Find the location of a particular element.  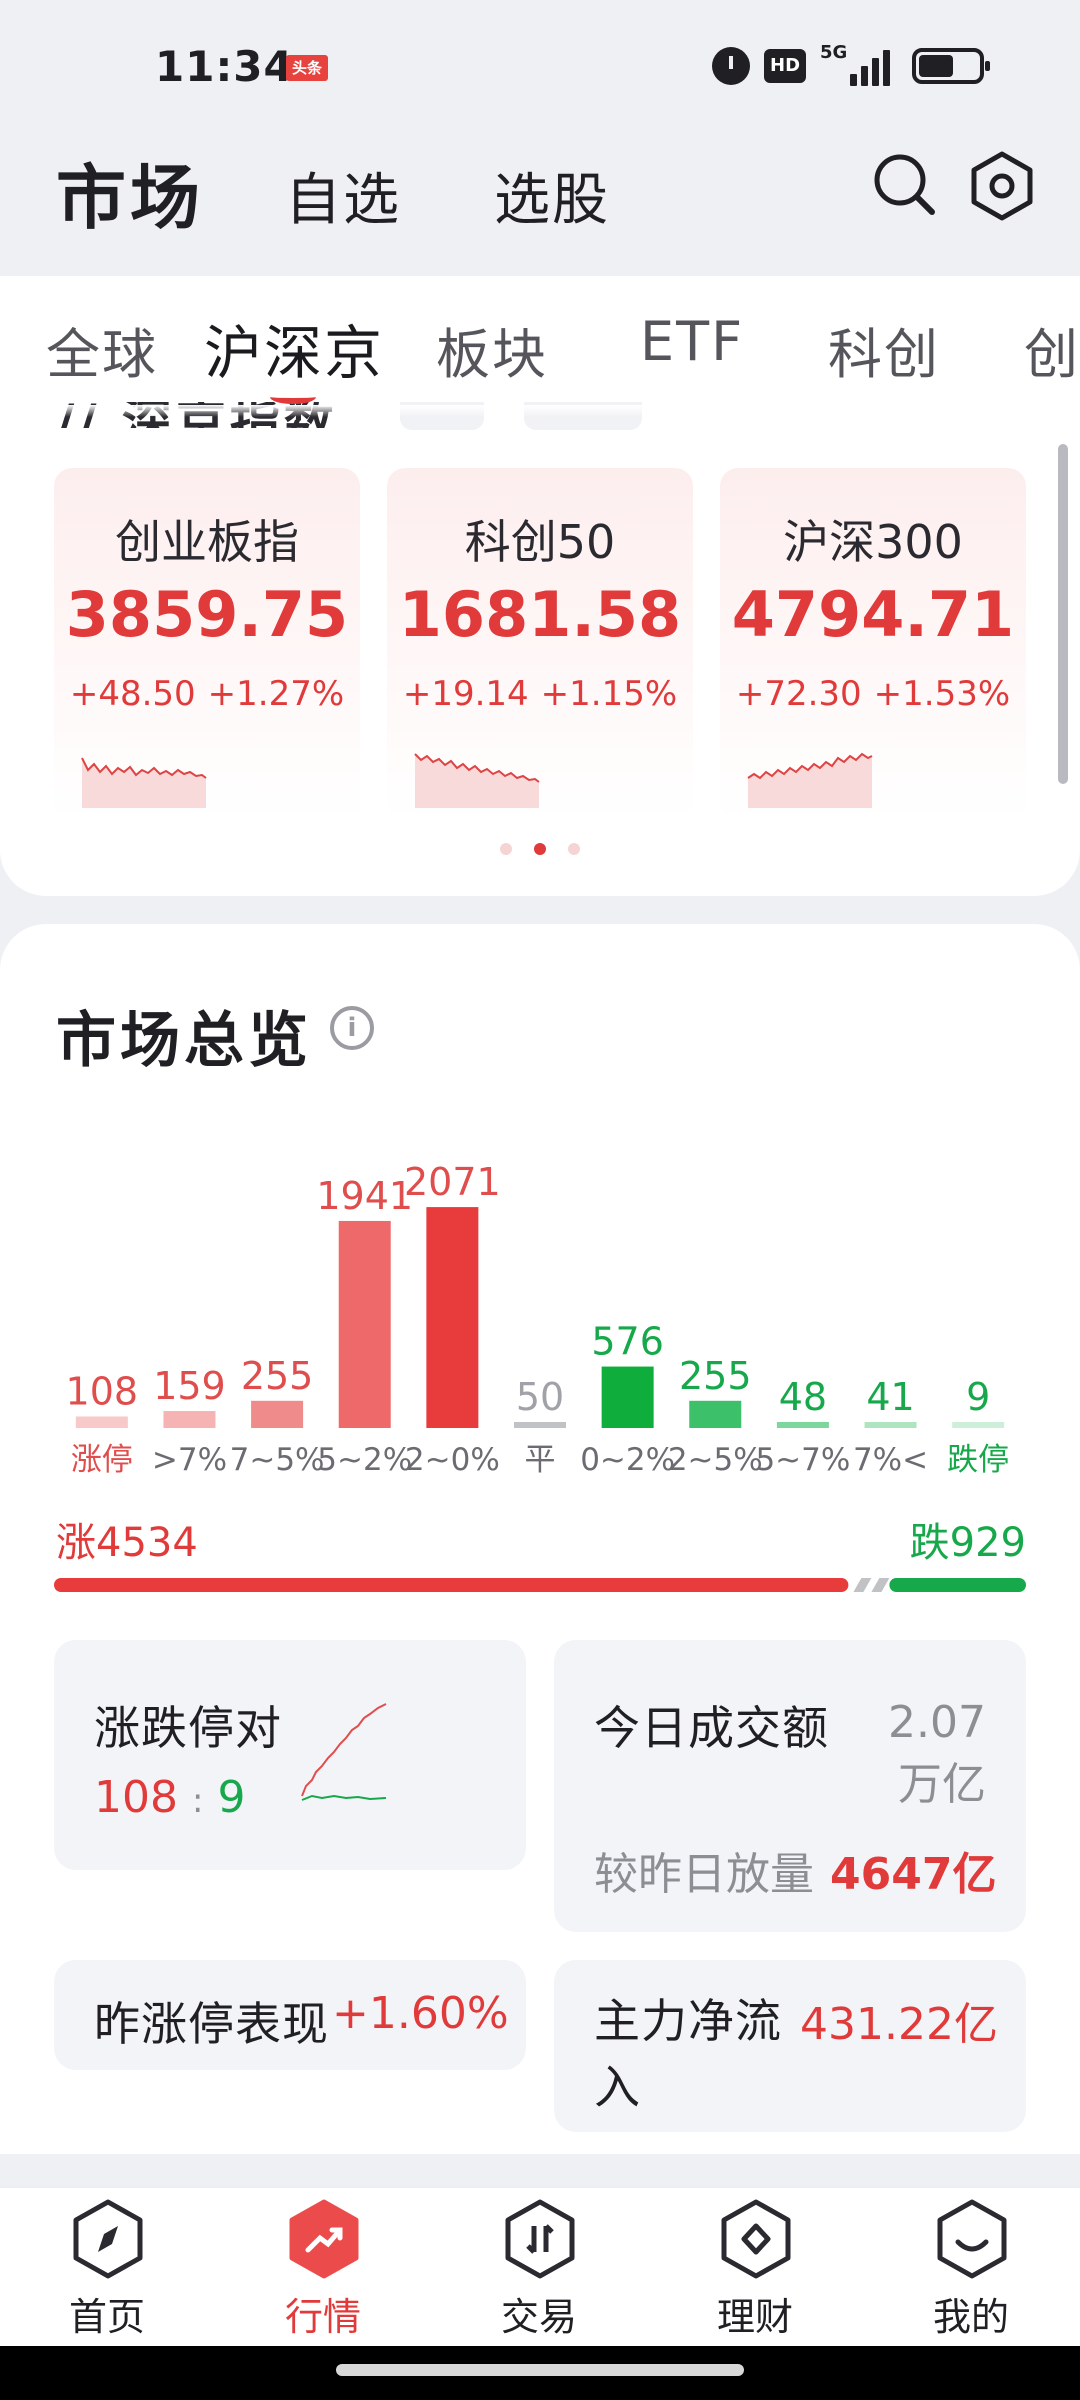

nav-trade: 交易 is located at coordinates (539, 2268).